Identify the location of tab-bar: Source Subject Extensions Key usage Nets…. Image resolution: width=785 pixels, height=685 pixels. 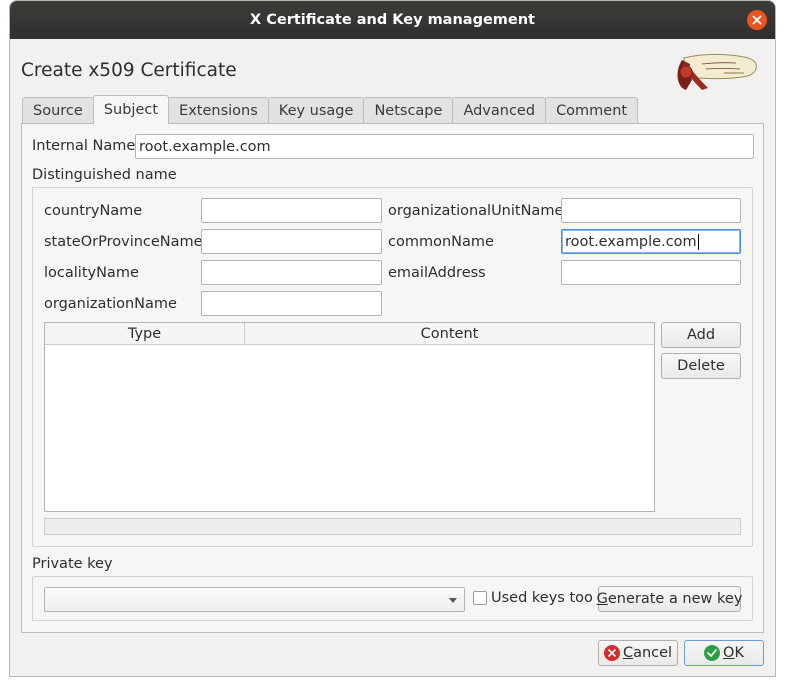
(330, 109).